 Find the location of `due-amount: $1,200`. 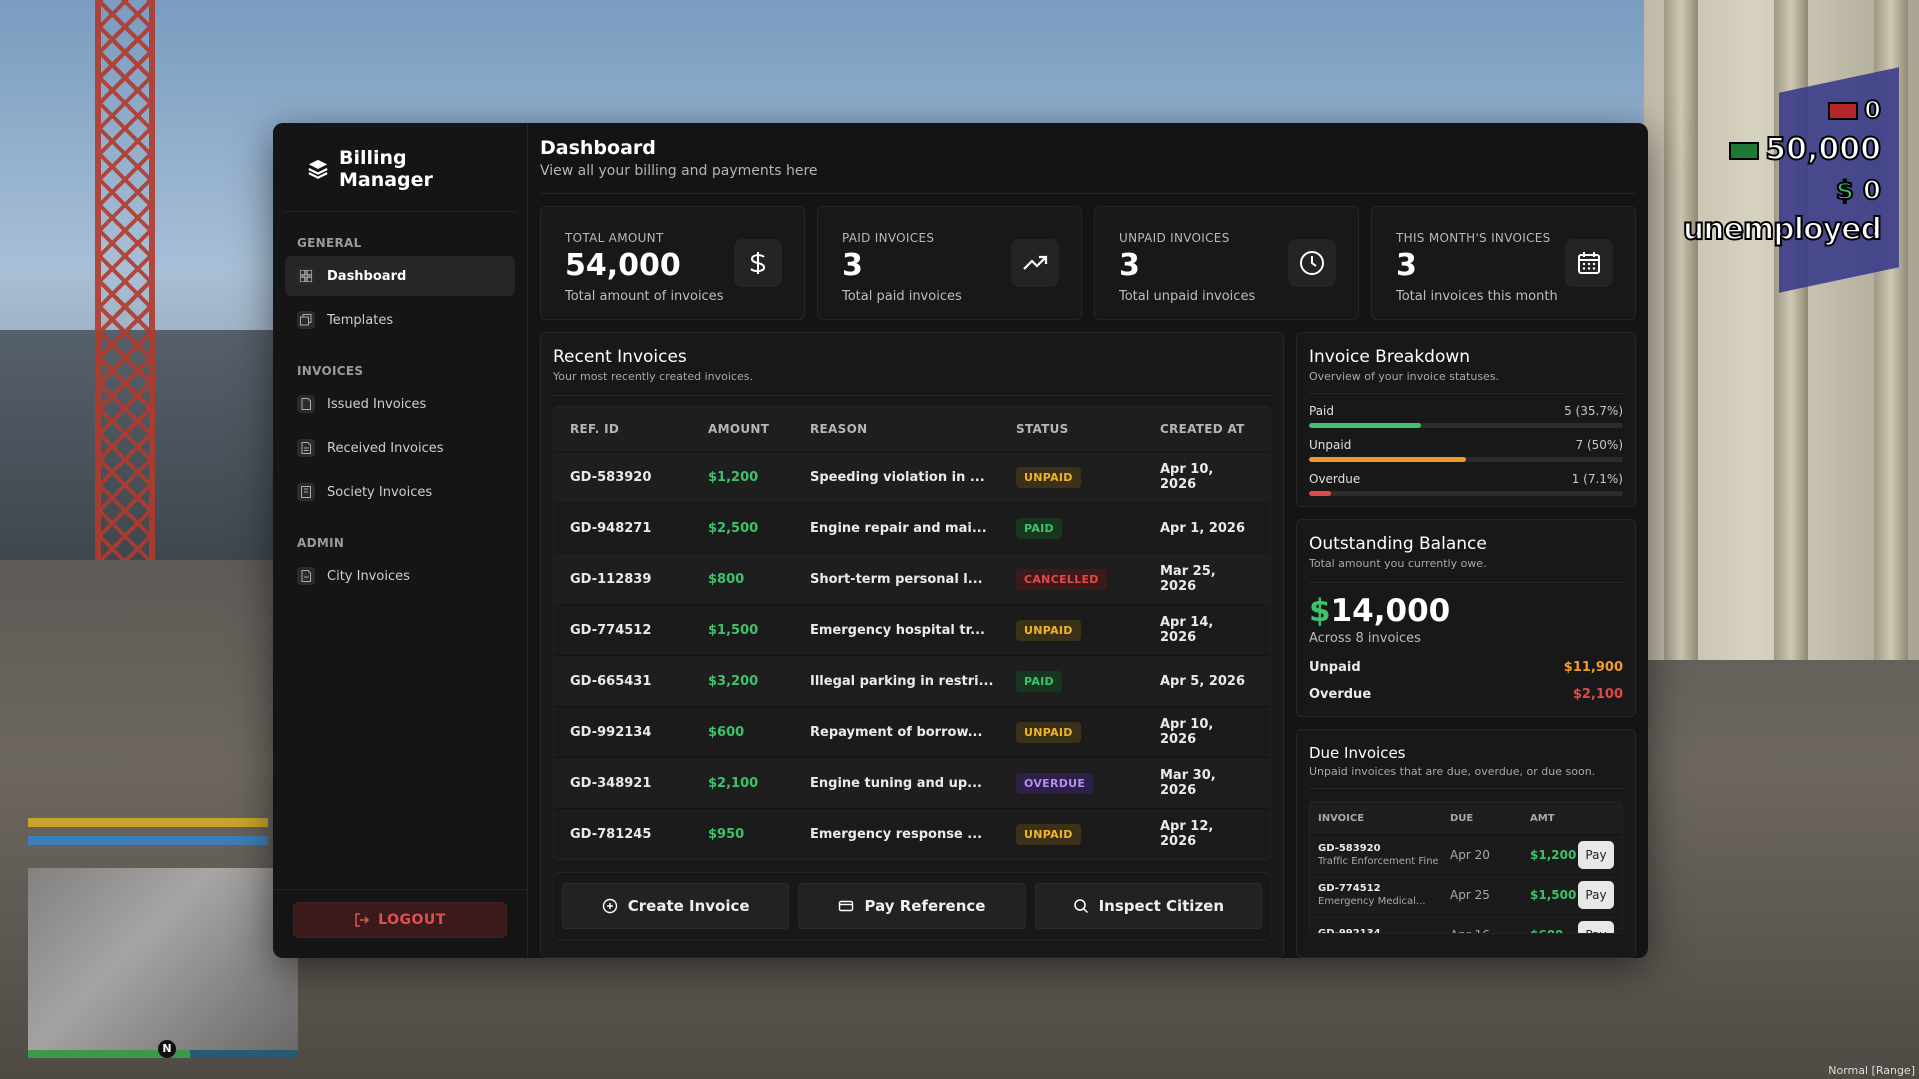

due-amount: $1,200 is located at coordinates (1553, 854).